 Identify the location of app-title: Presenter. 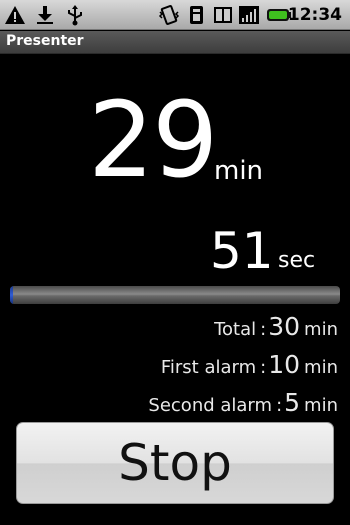
(45, 41).